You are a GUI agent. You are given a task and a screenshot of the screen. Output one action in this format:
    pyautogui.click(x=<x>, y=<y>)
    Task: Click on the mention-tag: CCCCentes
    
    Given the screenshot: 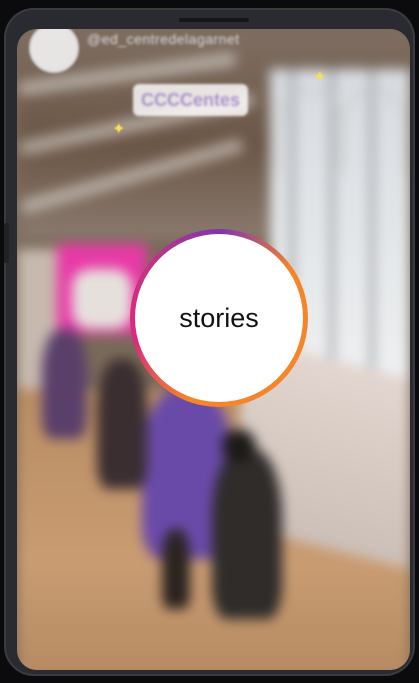 What is the action you would take?
    pyautogui.click(x=191, y=100)
    